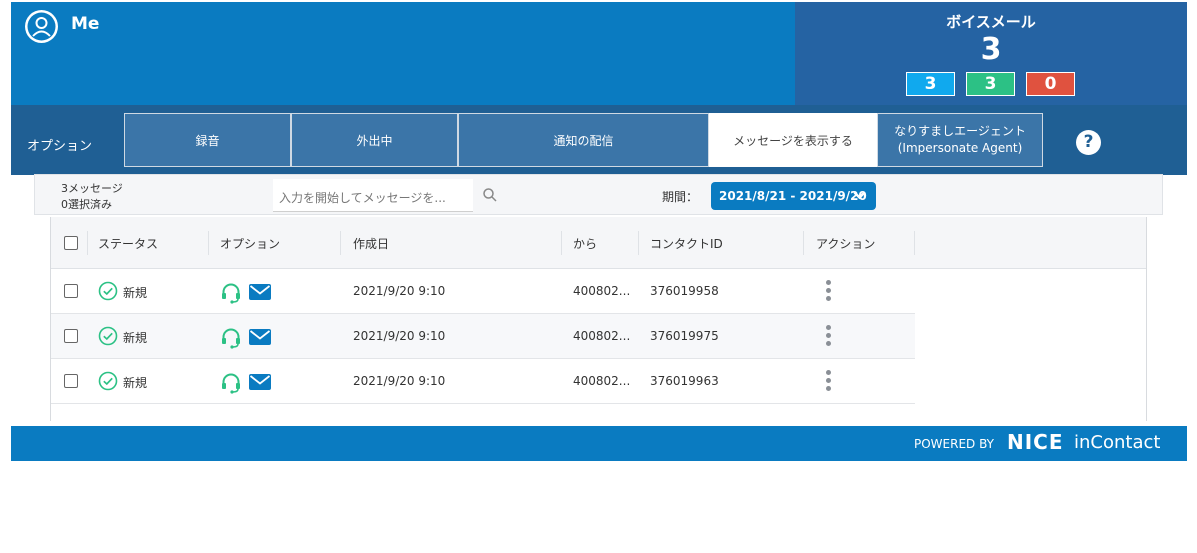 This screenshot has height=553, width=1197. Describe the element at coordinates (680, 197) in the screenshot. I see `period-label: 期間：` at that location.